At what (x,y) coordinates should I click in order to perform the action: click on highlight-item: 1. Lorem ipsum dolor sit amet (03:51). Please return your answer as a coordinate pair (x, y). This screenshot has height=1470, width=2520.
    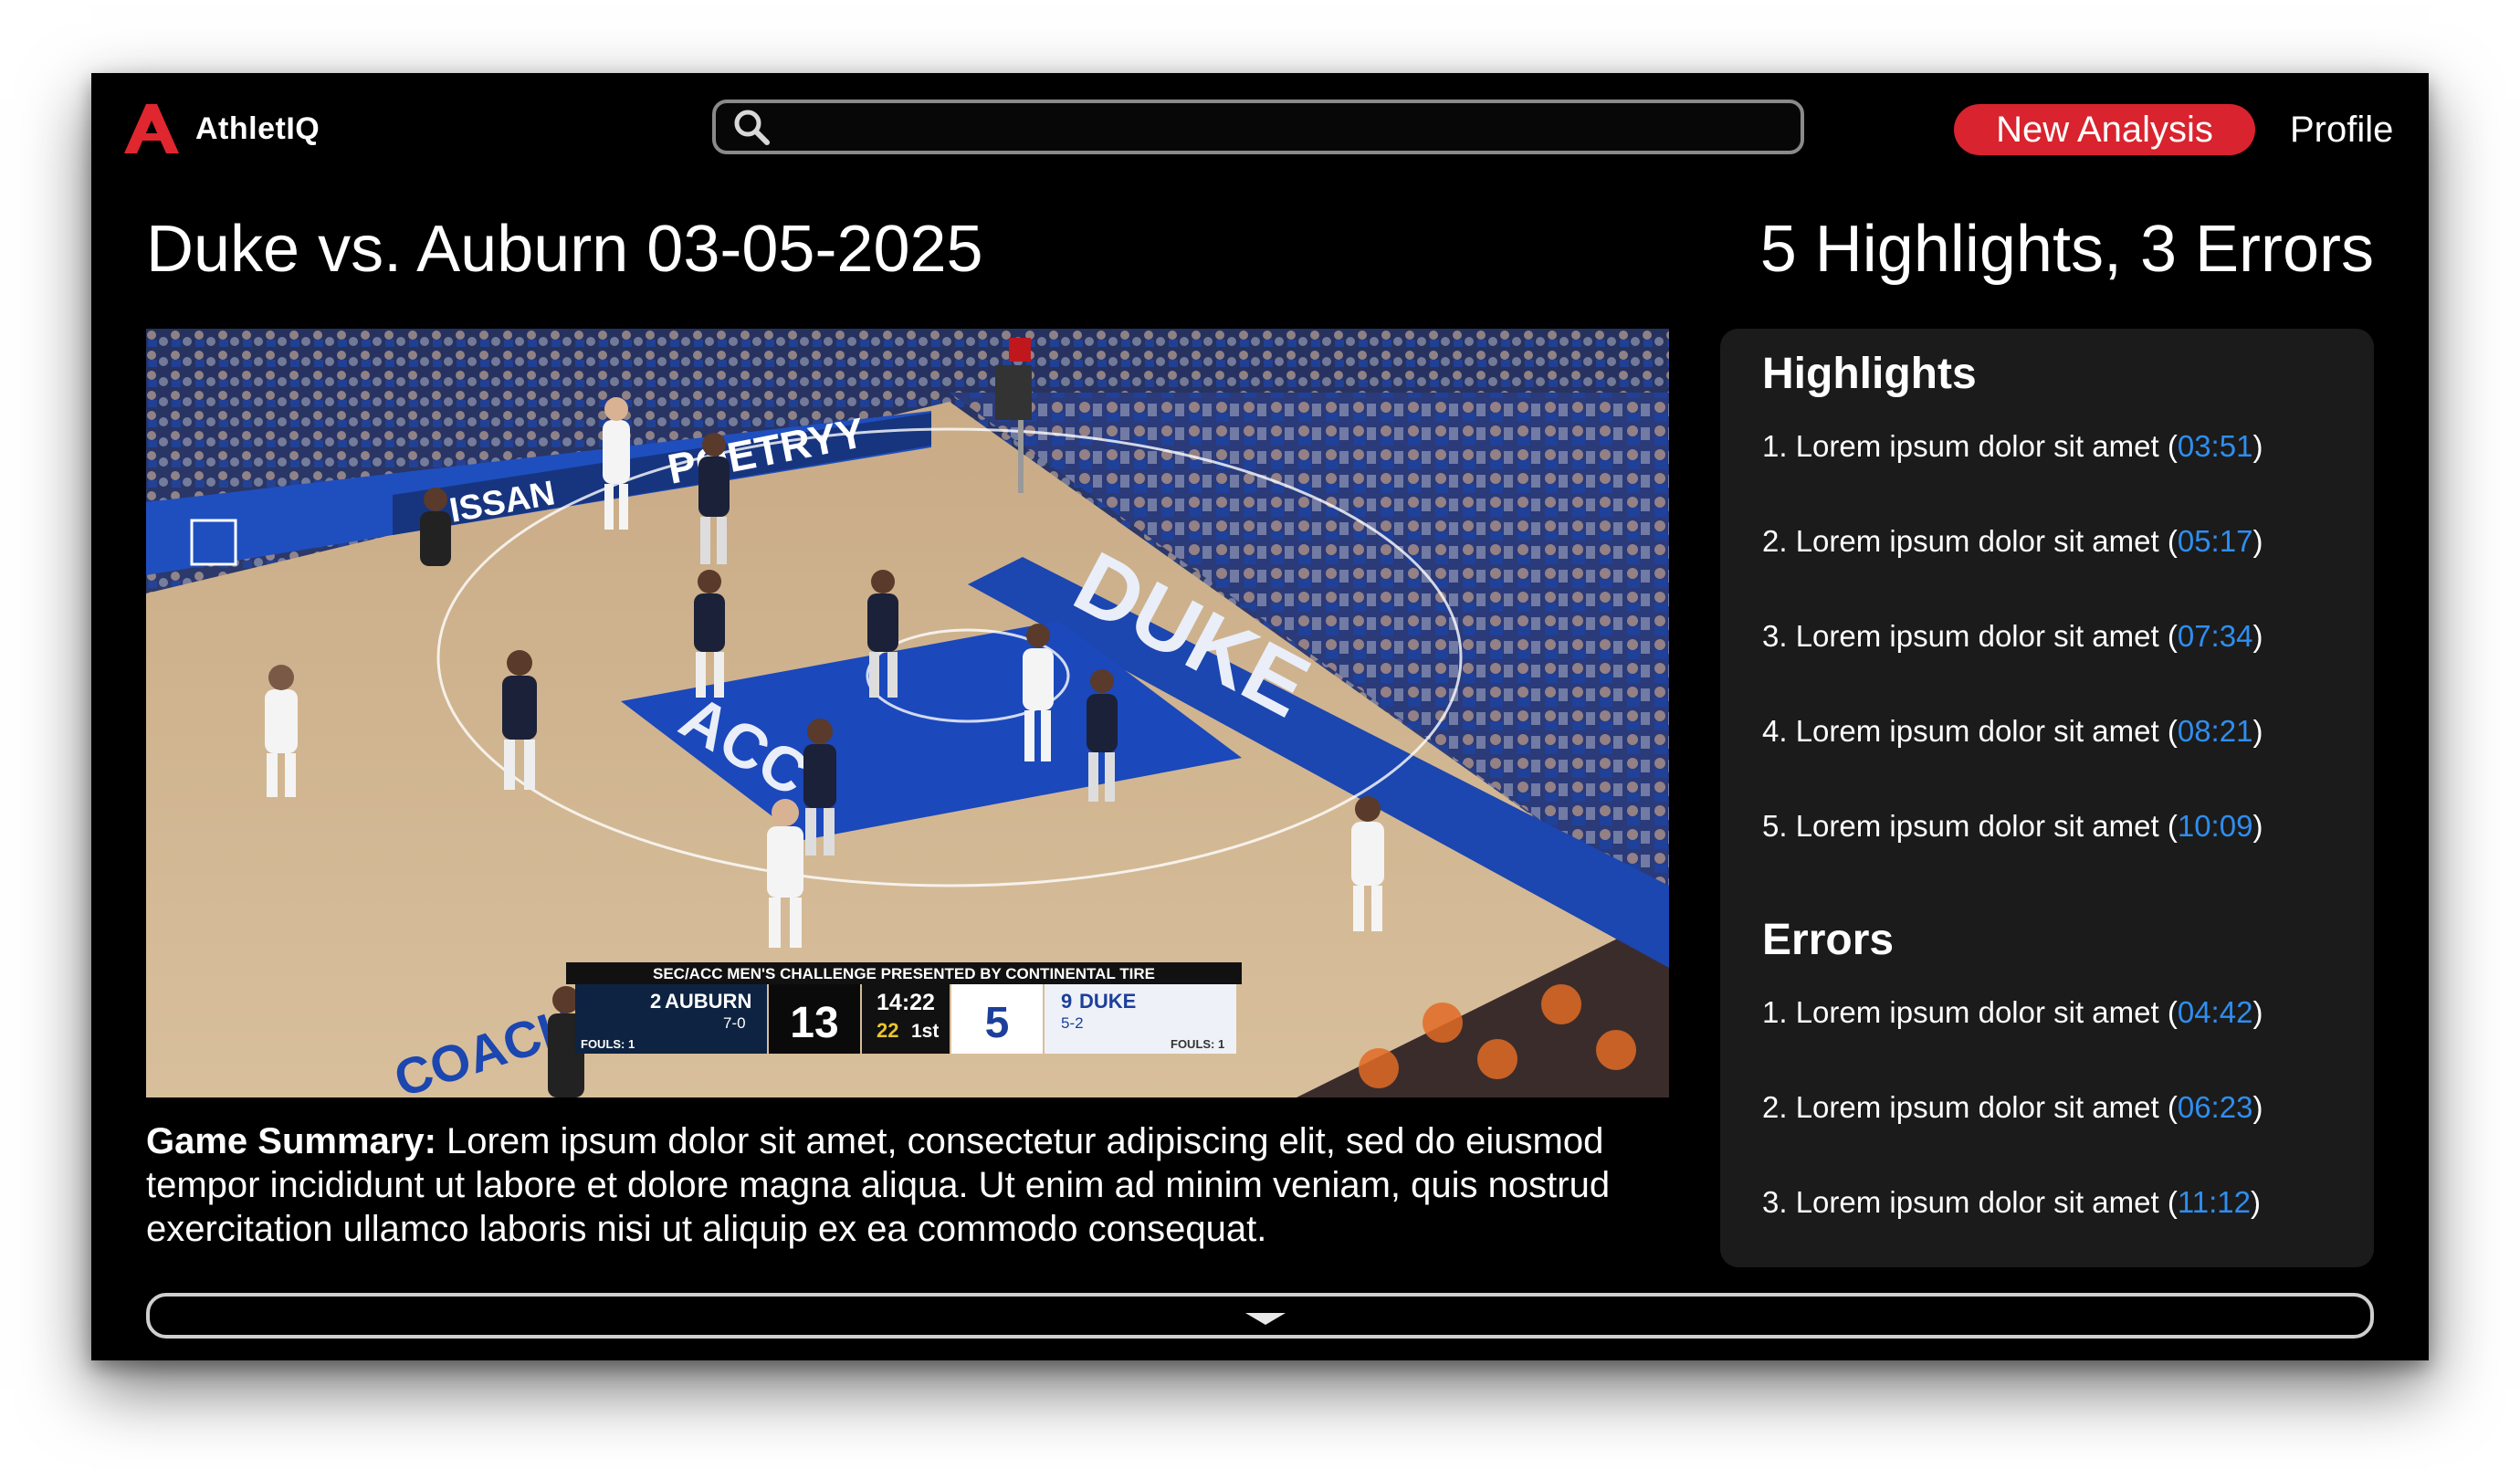
    Looking at the image, I should click on (2013, 446).